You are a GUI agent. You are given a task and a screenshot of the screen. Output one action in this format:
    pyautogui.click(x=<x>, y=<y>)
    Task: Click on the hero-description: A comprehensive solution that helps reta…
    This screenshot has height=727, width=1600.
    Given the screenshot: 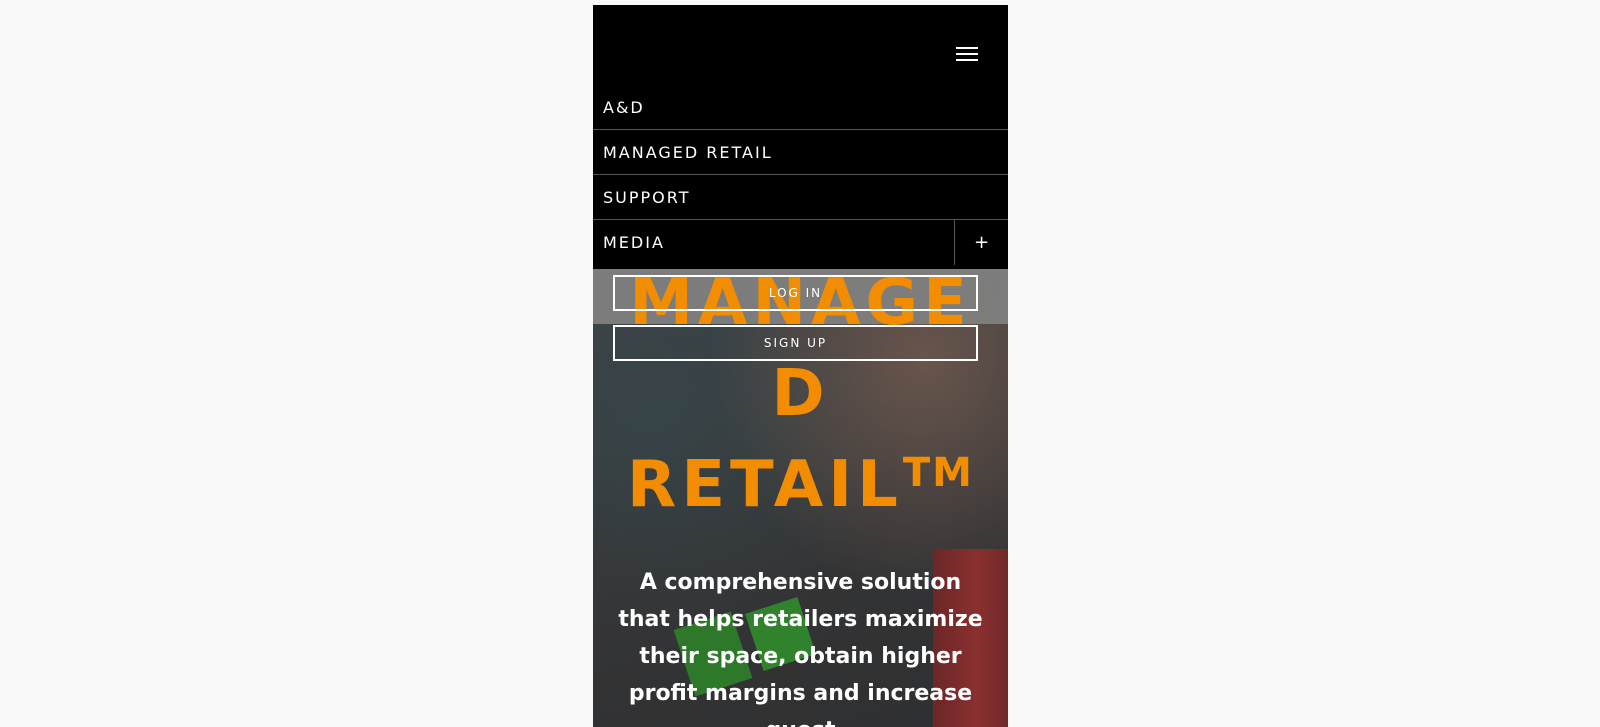 What is the action you would take?
    pyautogui.click(x=800, y=648)
    